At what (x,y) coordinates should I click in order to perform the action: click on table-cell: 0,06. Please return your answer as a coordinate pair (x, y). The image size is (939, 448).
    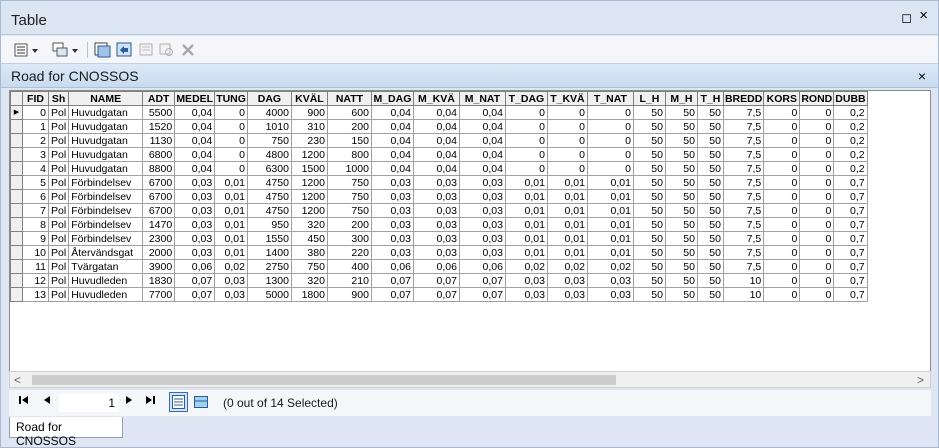
    Looking at the image, I should click on (195, 266).